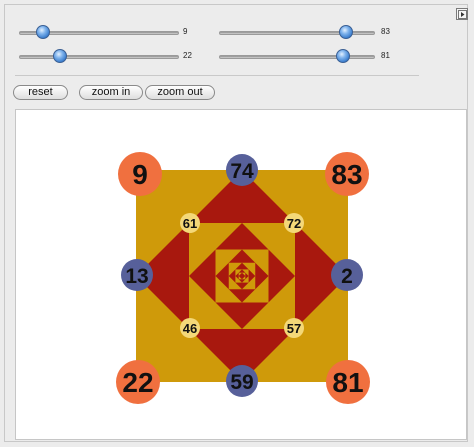 The width and height of the screenshot is (474, 447). I want to click on corner-circle-top-right: 83, so click(347, 174).